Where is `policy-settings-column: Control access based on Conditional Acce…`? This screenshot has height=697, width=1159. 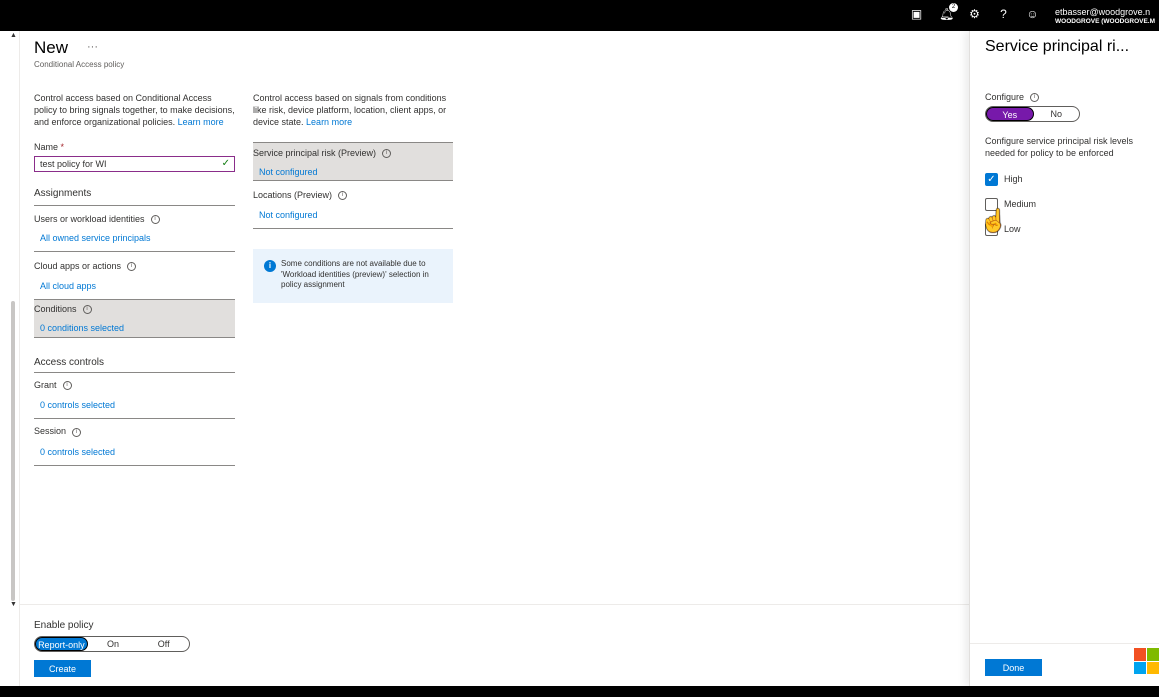
policy-settings-column: Control access based on Conditional Acce… is located at coordinates (134, 279).